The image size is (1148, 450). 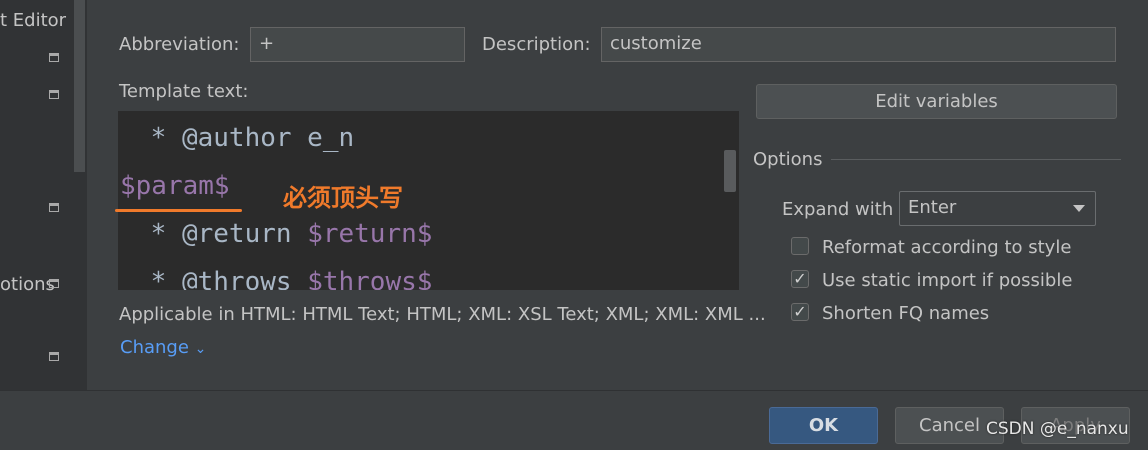 I want to click on dropdown-arrow-icon, so click(x=1079, y=208).